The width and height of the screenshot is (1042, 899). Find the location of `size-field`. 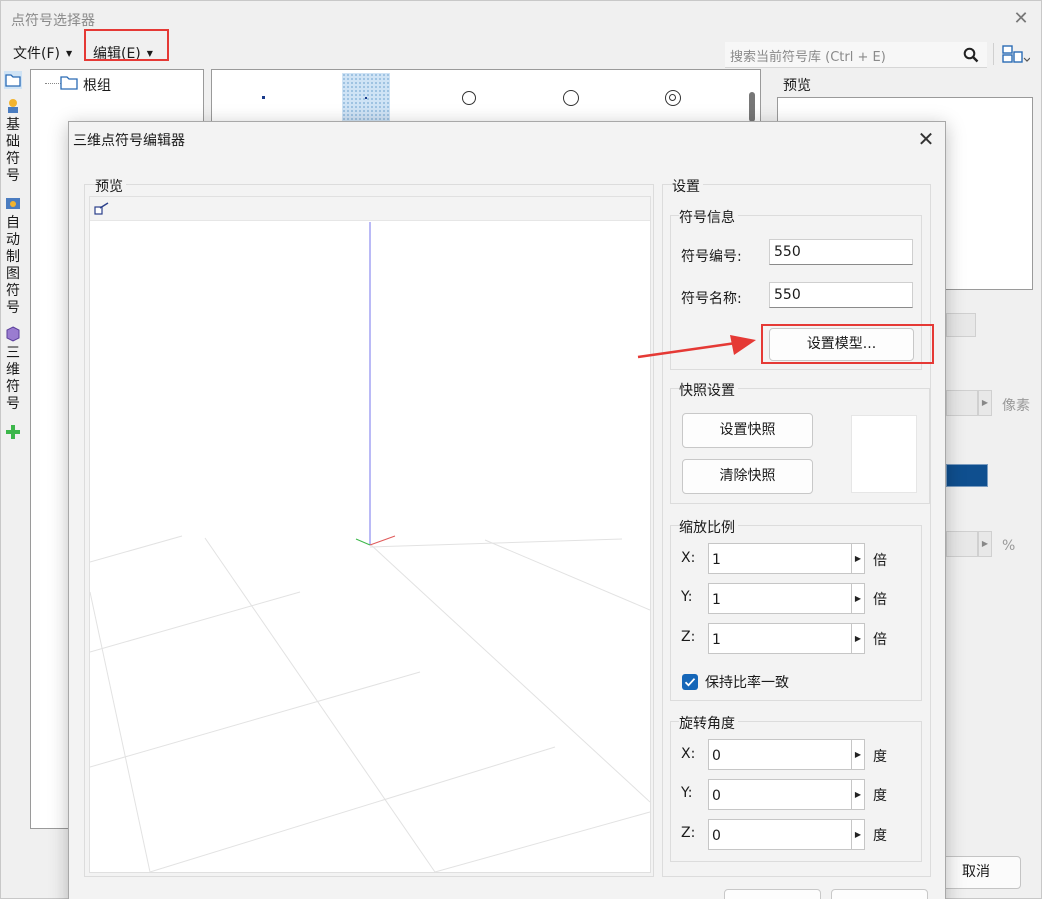

size-field is located at coordinates (962, 403).